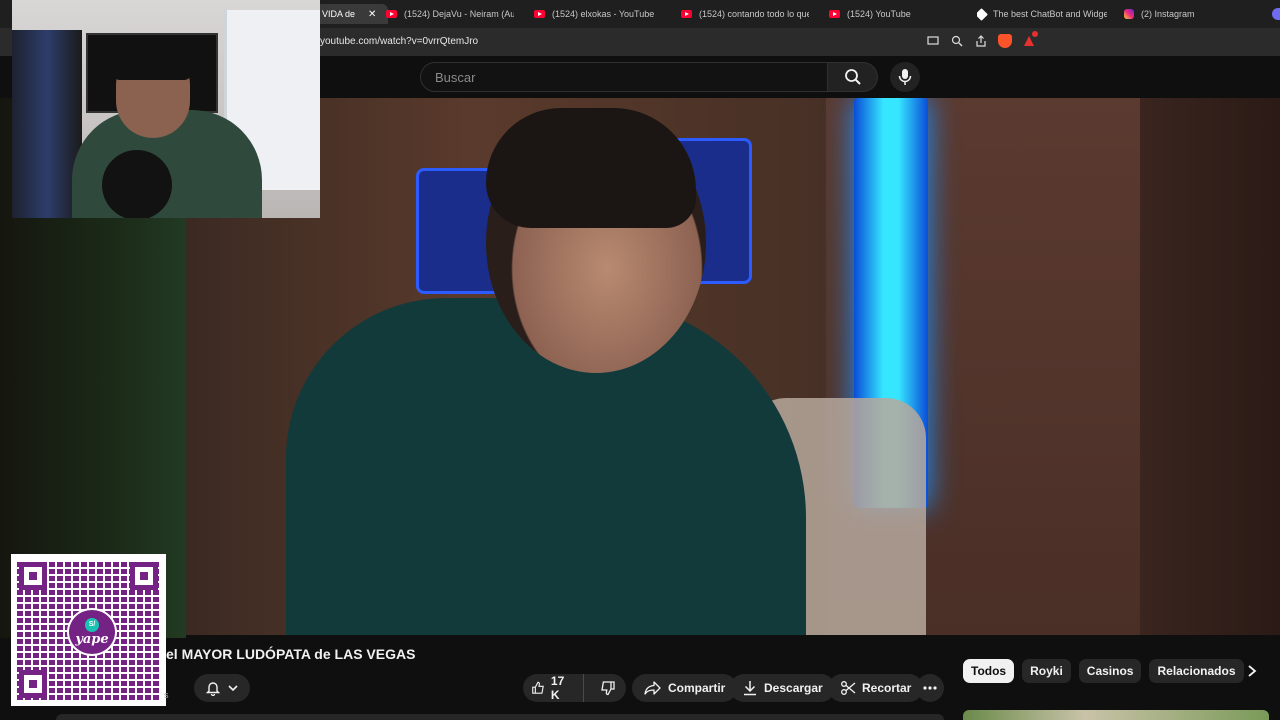 This screenshot has height=720, width=1280. I want to click on tab-instagram: (2) Instagram, so click(1189, 14).